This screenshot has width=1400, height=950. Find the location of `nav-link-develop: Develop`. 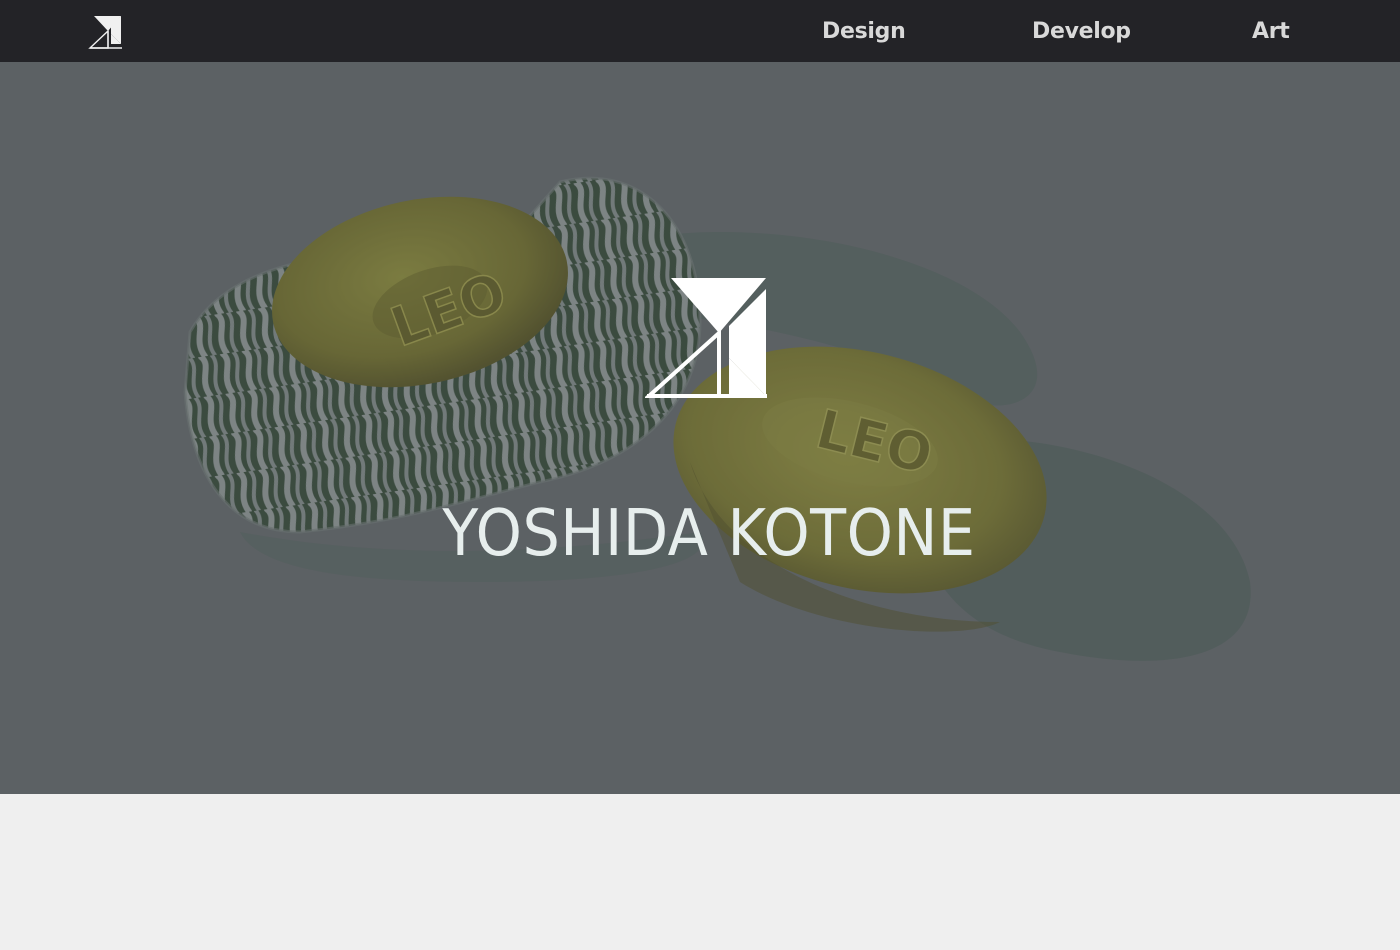

nav-link-develop: Develop is located at coordinates (1081, 31).